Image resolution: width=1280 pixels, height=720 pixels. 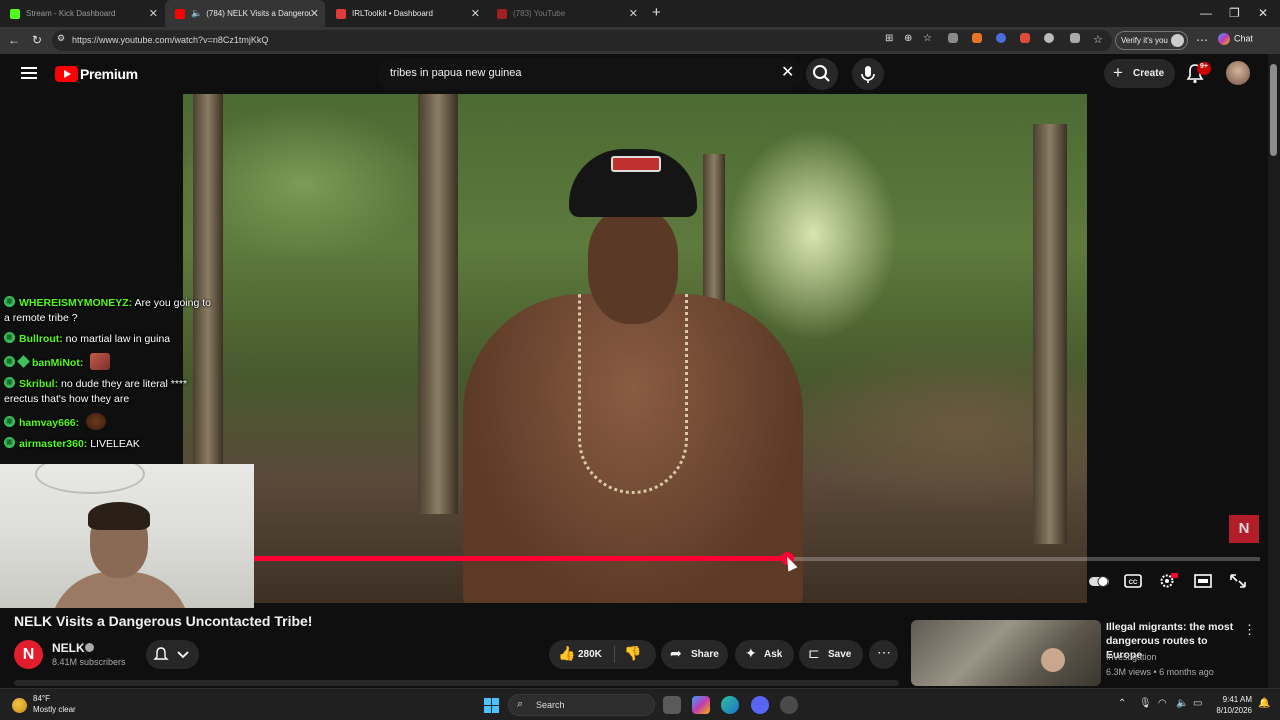 I want to click on more-actions-button: ⋯, so click(x=883, y=654).